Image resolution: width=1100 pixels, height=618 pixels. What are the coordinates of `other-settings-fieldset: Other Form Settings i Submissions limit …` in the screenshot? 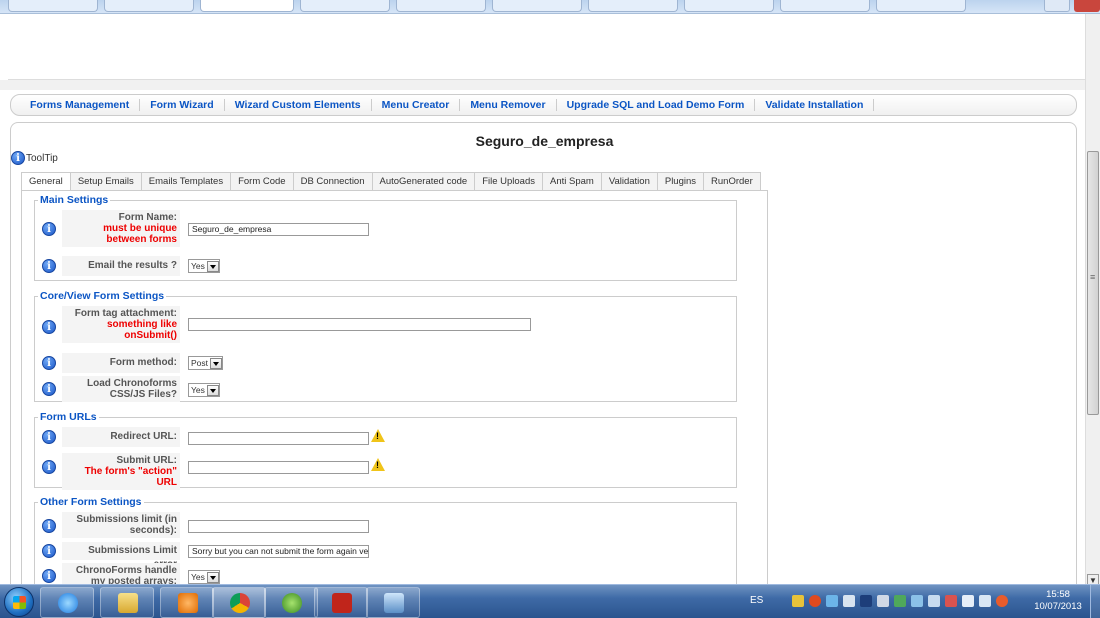 It's located at (385, 542).